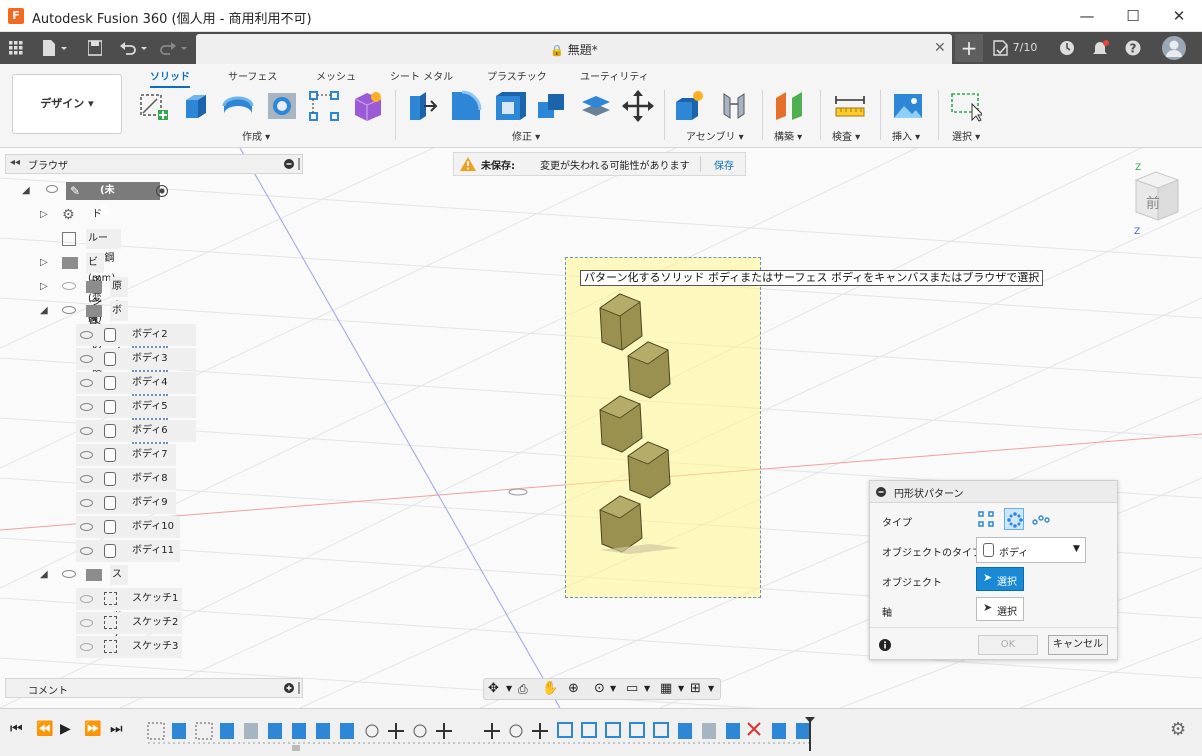 The width and height of the screenshot is (1202, 756). What do you see at coordinates (510, 106) in the screenshot?
I see `shell-icon` at bounding box center [510, 106].